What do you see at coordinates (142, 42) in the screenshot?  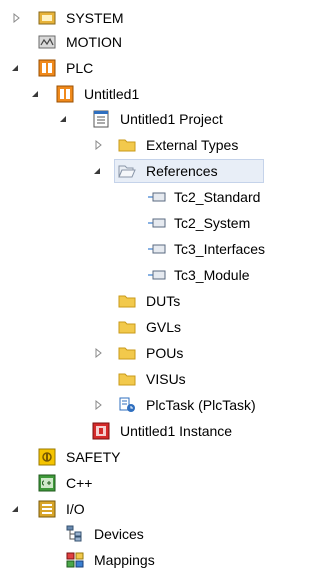 I see `tree-item-motion: MOTION` at bounding box center [142, 42].